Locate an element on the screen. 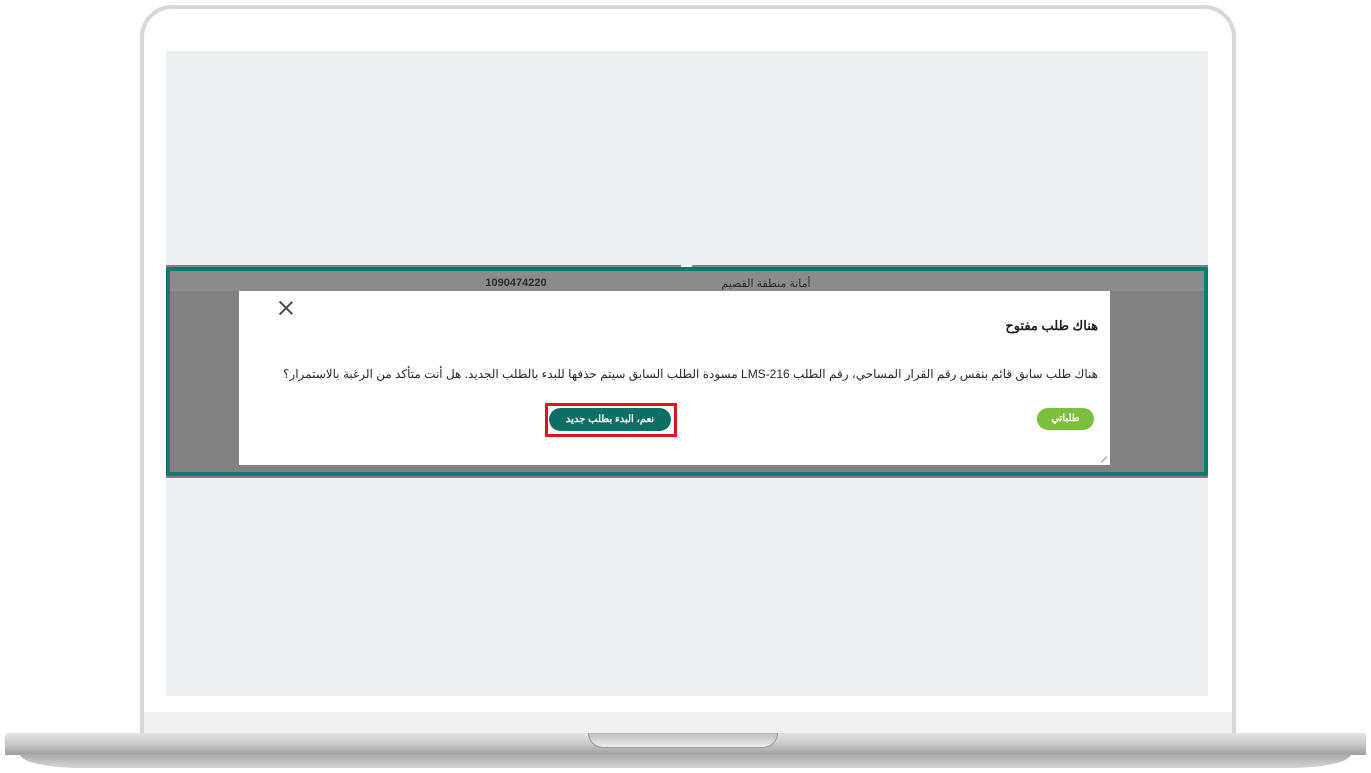 The image size is (1371, 773). my-requests-button: طلباتي is located at coordinates (1065, 419).